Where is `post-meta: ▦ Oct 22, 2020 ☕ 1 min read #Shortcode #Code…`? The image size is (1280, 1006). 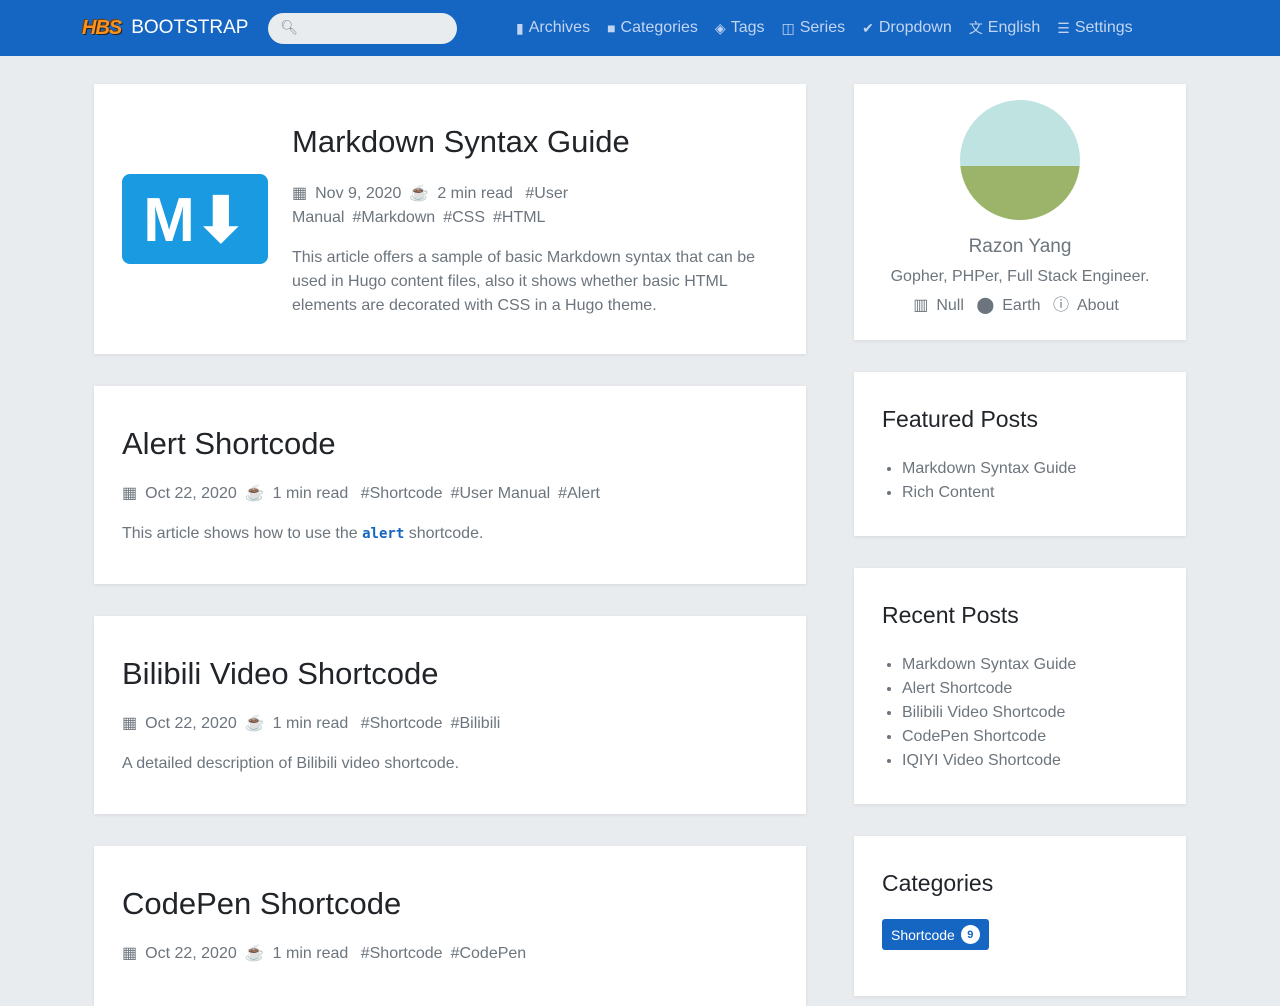
post-meta: ▦ Oct 22, 2020 ☕ 1 min read #Shortcode #Code… is located at coordinates (324, 953).